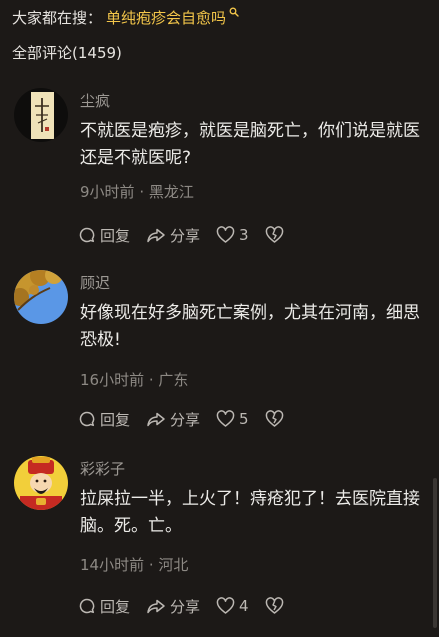 This screenshot has height=637, width=439. What do you see at coordinates (112, 565) in the screenshot?
I see `comment-time: 14小时前` at bounding box center [112, 565].